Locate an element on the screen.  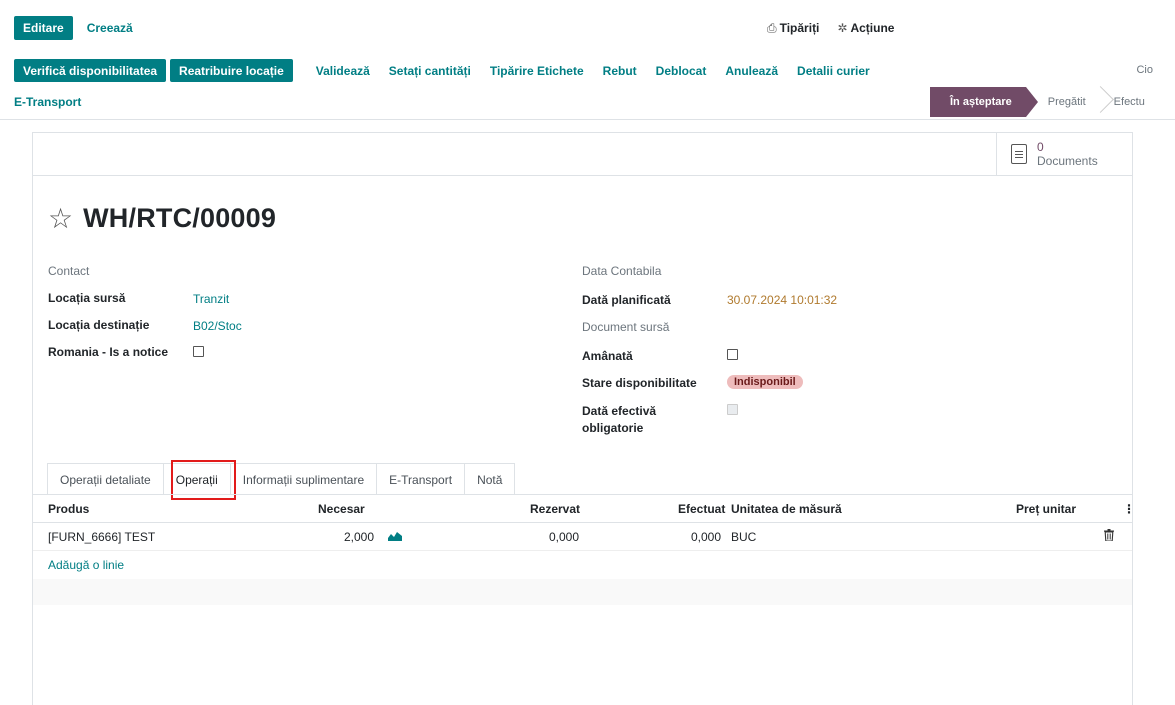
print-labels-button: Tipărire Etichete is located at coordinates (537, 71).